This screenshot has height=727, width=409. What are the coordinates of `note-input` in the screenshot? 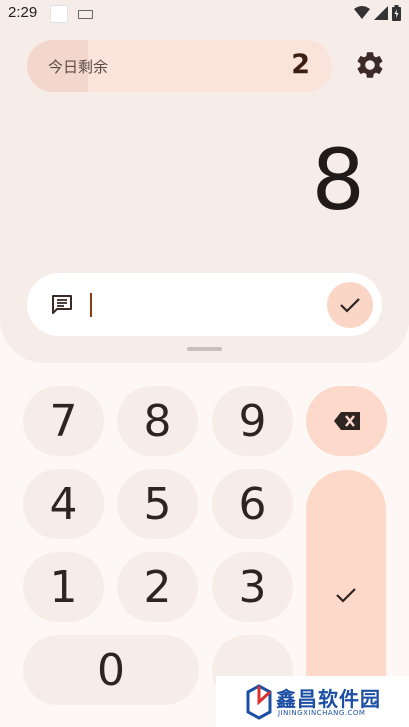 It's located at (201, 306).